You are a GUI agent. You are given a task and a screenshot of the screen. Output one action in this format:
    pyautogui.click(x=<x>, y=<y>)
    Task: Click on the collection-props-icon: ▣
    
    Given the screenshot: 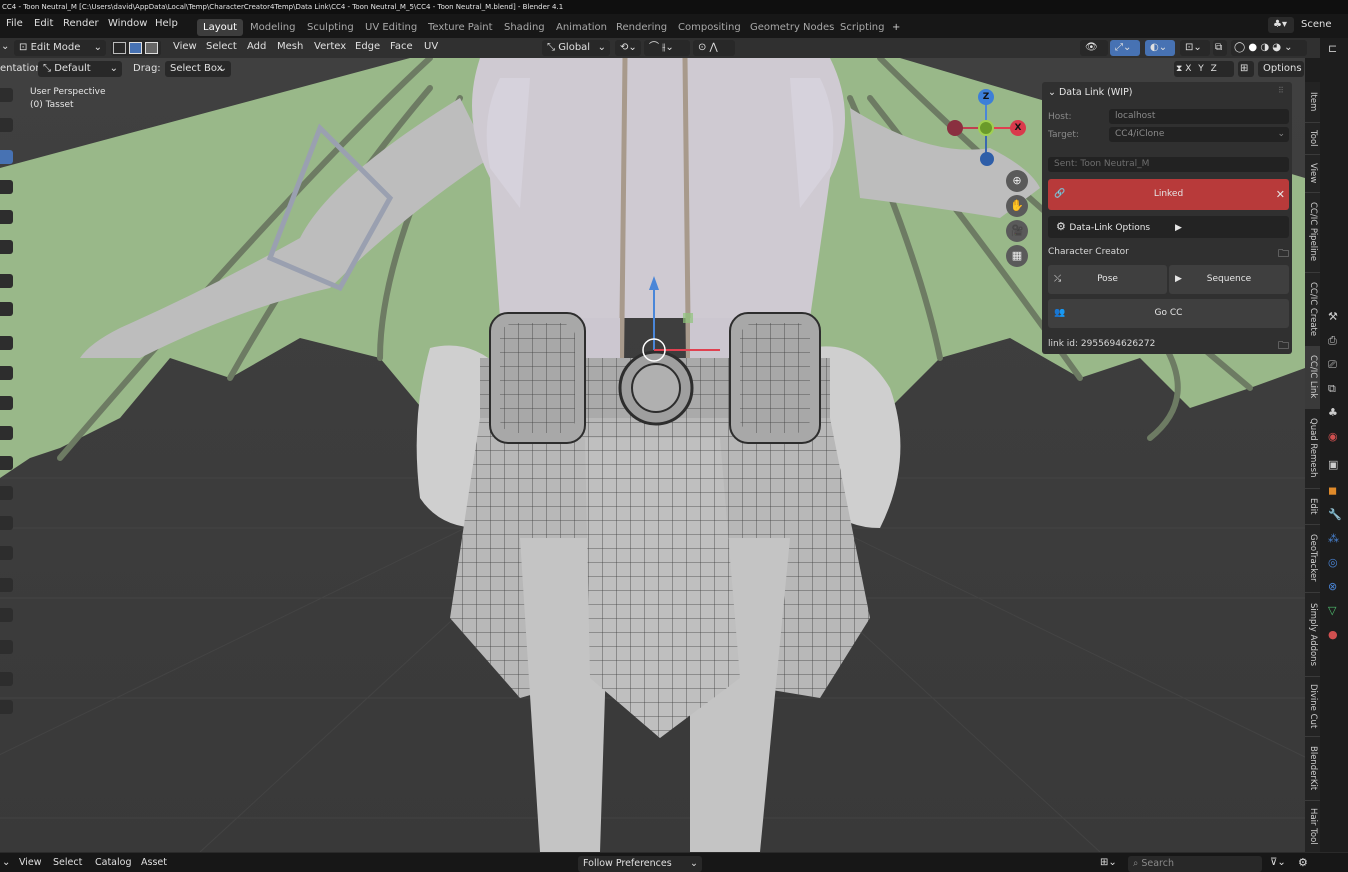 What is the action you would take?
    pyautogui.click(x=1333, y=464)
    